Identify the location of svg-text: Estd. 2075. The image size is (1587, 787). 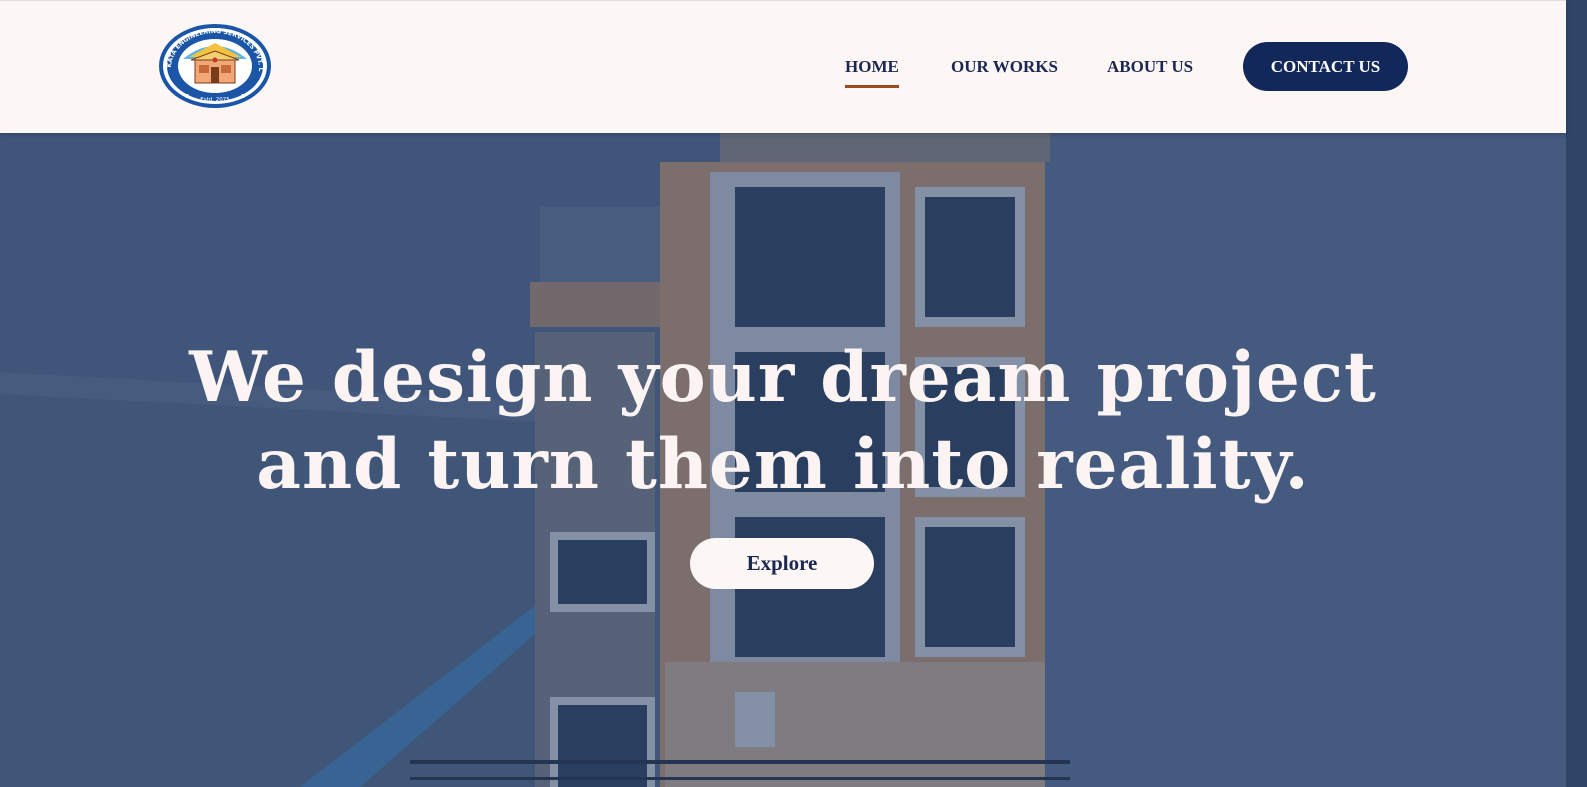
(215, 100).